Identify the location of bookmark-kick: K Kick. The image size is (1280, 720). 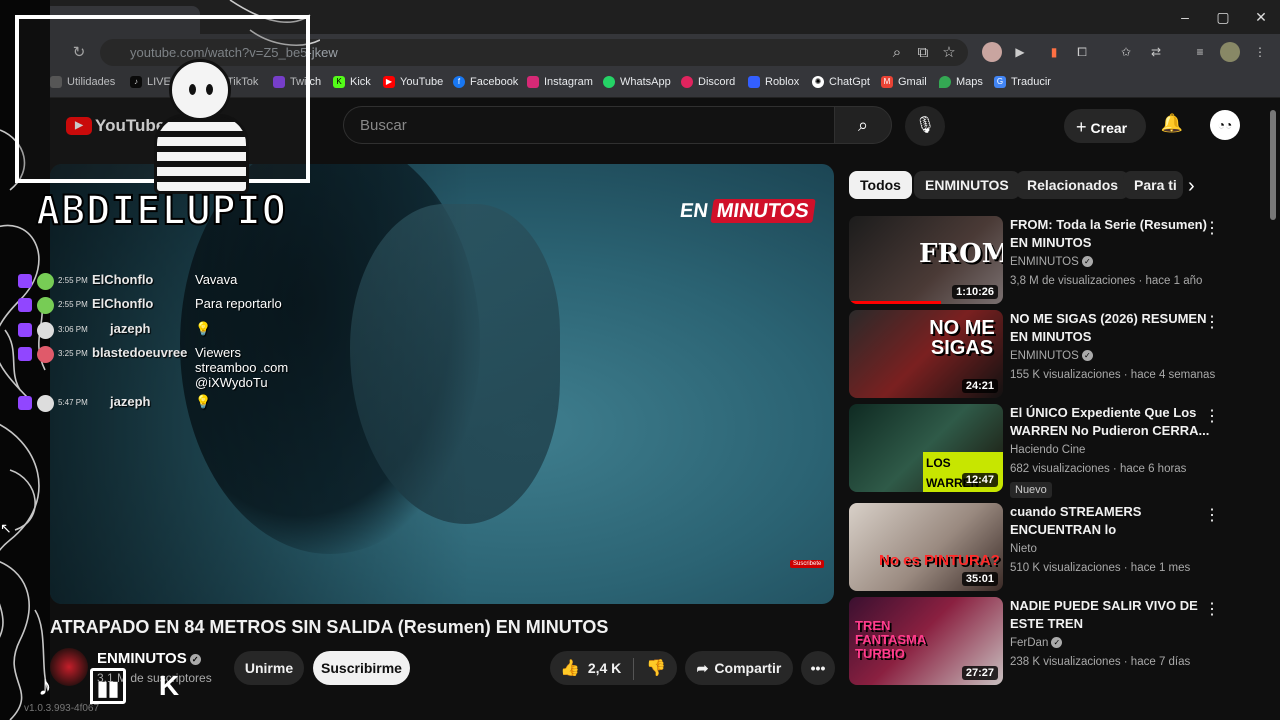
(352, 82).